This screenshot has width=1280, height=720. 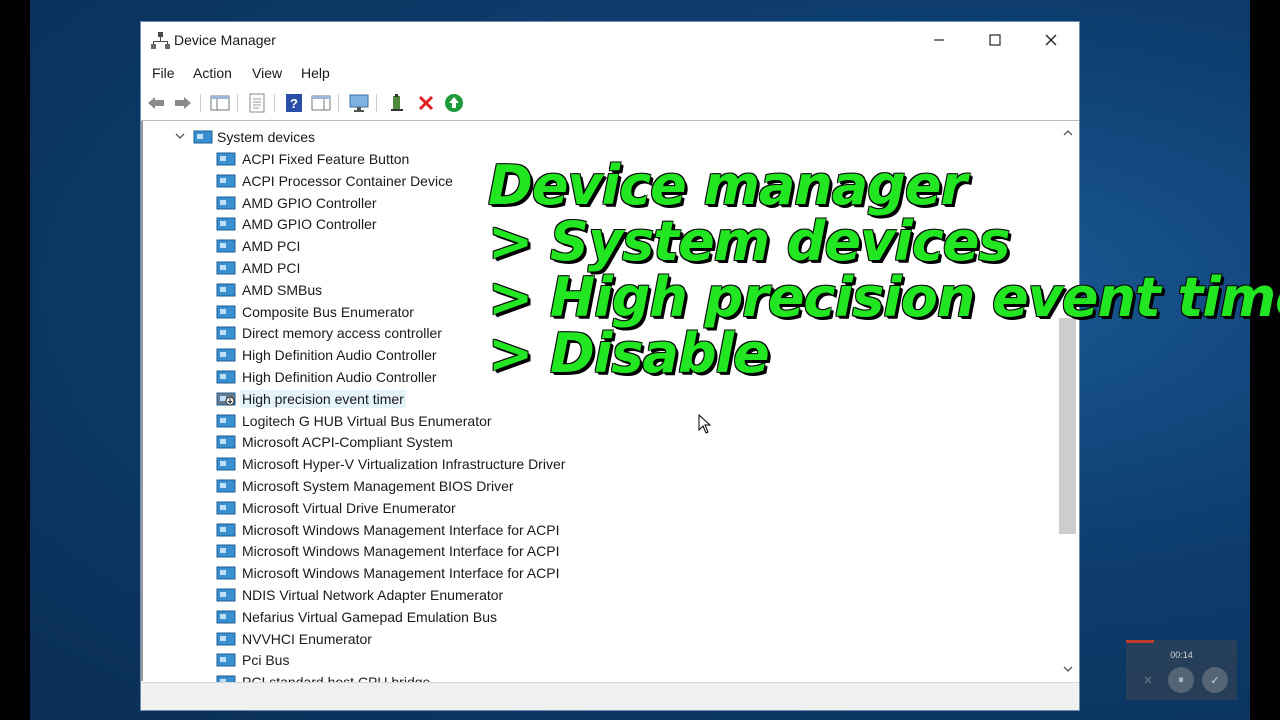 What do you see at coordinates (347, 442) in the screenshot?
I see `tree-device-label: Microsoft ACPI-Compliant System` at bounding box center [347, 442].